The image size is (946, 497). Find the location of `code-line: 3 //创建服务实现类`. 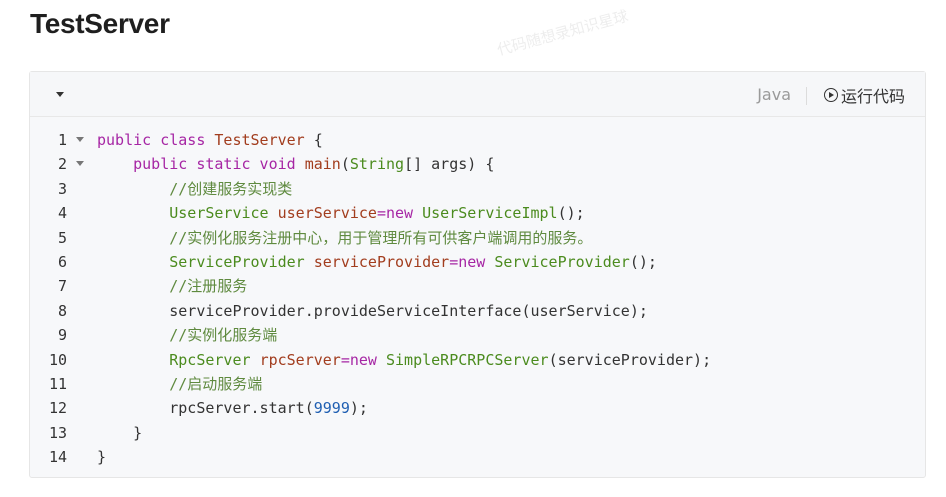

code-line: 3 //创建服务实现类 is located at coordinates (477, 189).